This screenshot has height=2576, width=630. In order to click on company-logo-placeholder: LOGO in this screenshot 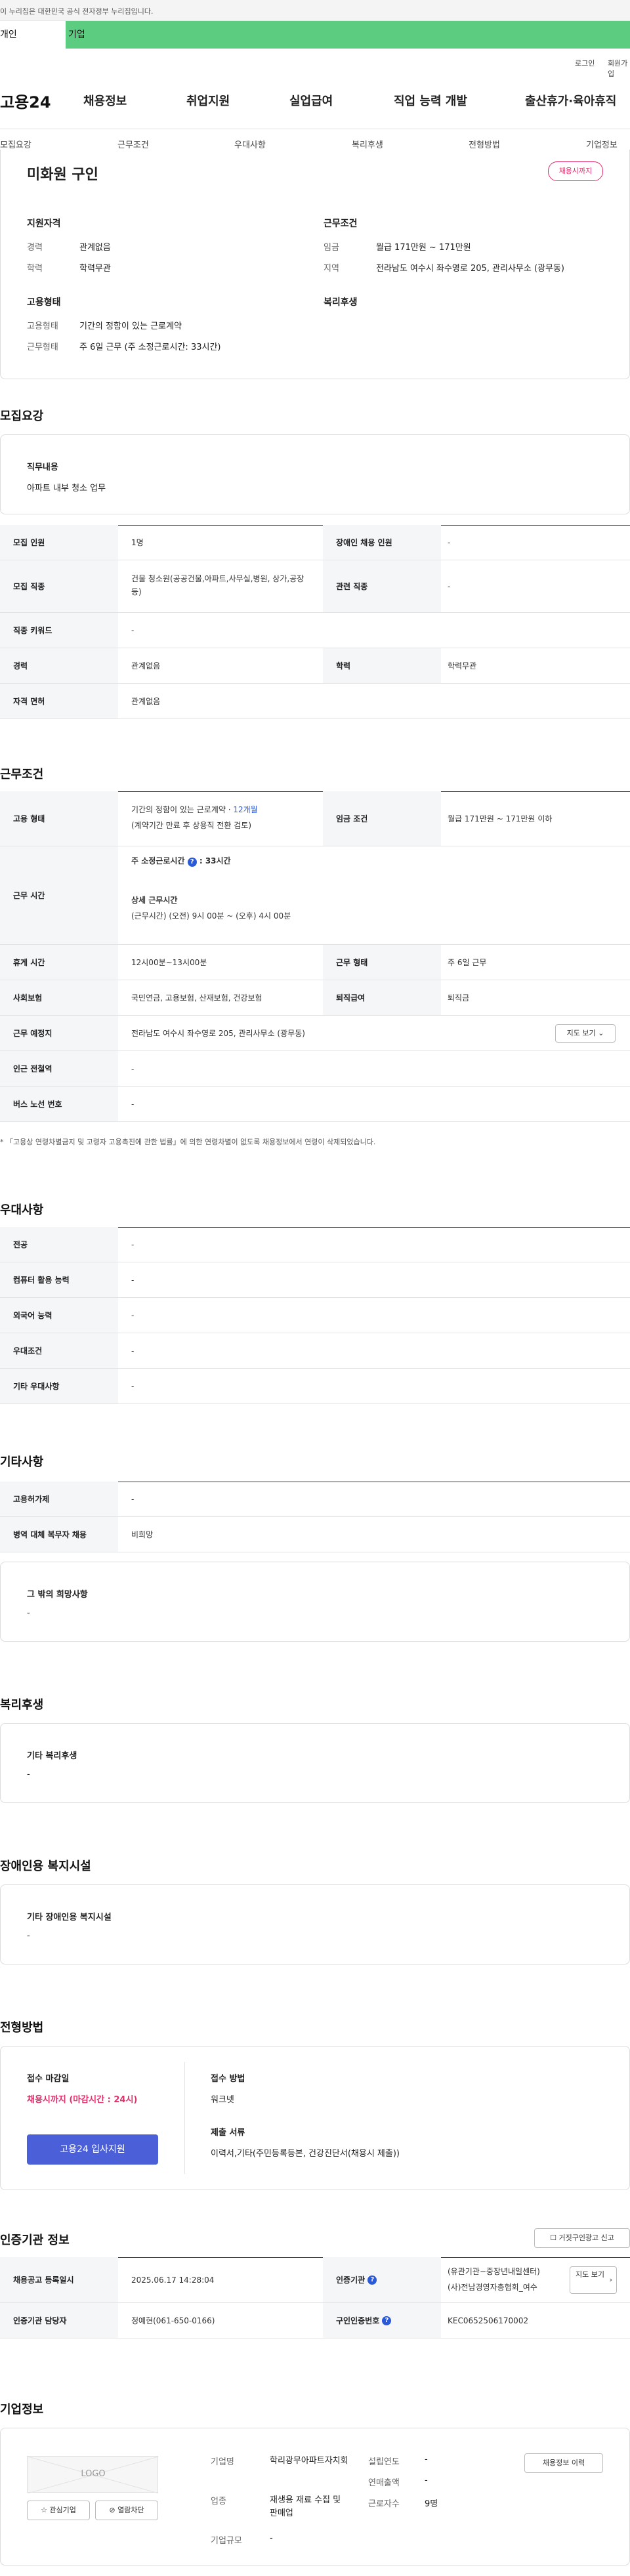, I will do `click(93, 2474)`.